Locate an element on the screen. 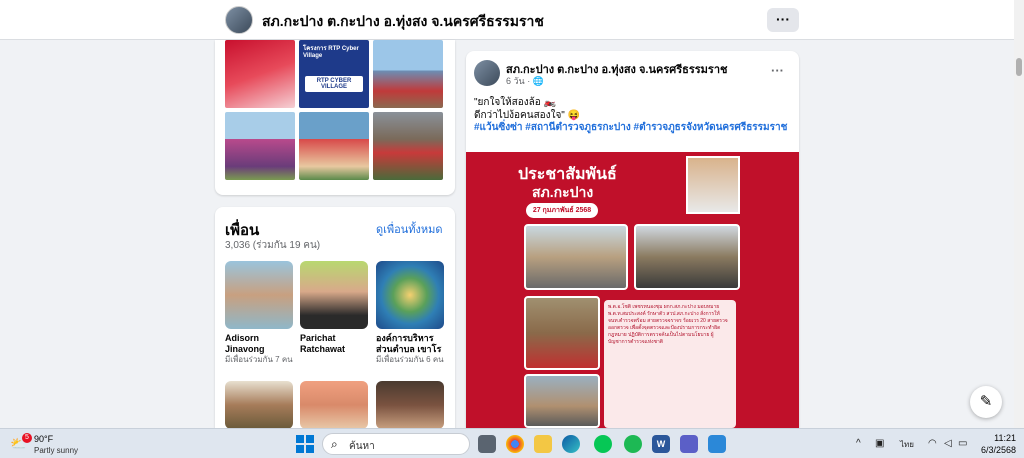 This screenshot has height=458, width=1024. wifi-icon: ◠ is located at coordinates (932, 443).